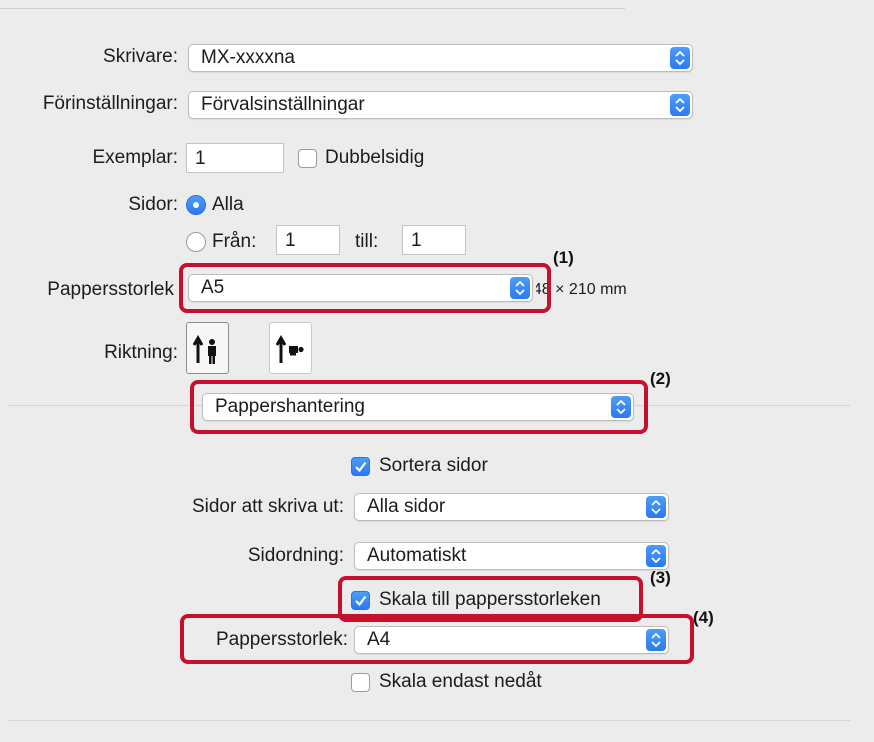  Describe the element at coordinates (283, 104) in the screenshot. I see `presets-value: Förvalsinställningar` at that location.